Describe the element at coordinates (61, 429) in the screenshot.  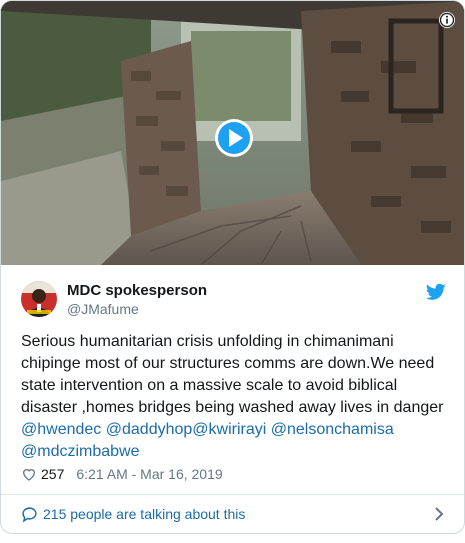
I see `mention-link: @hwendec` at that location.